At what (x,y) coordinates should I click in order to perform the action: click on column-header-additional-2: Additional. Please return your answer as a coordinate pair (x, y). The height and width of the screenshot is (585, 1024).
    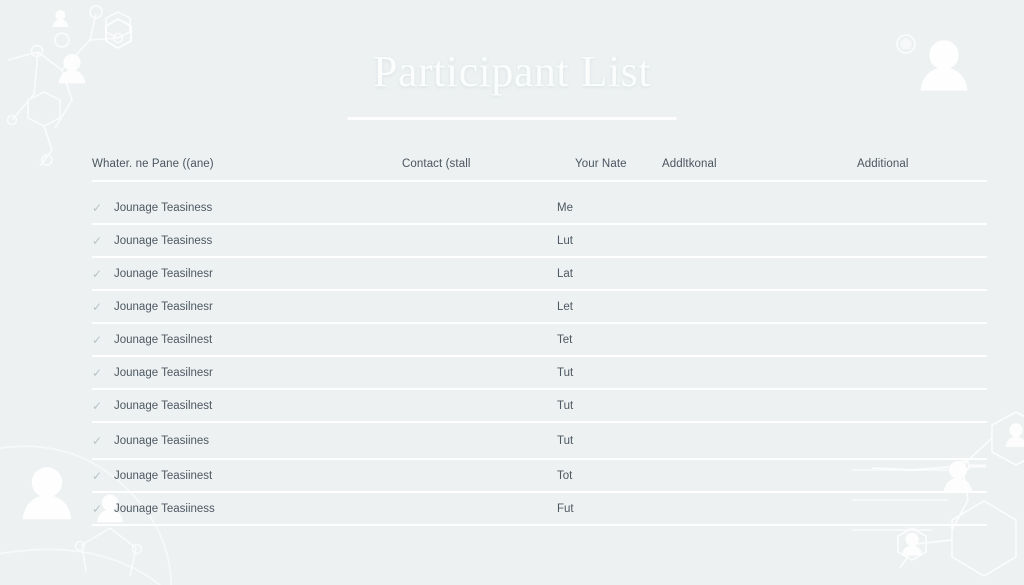
    Looking at the image, I should click on (922, 175).